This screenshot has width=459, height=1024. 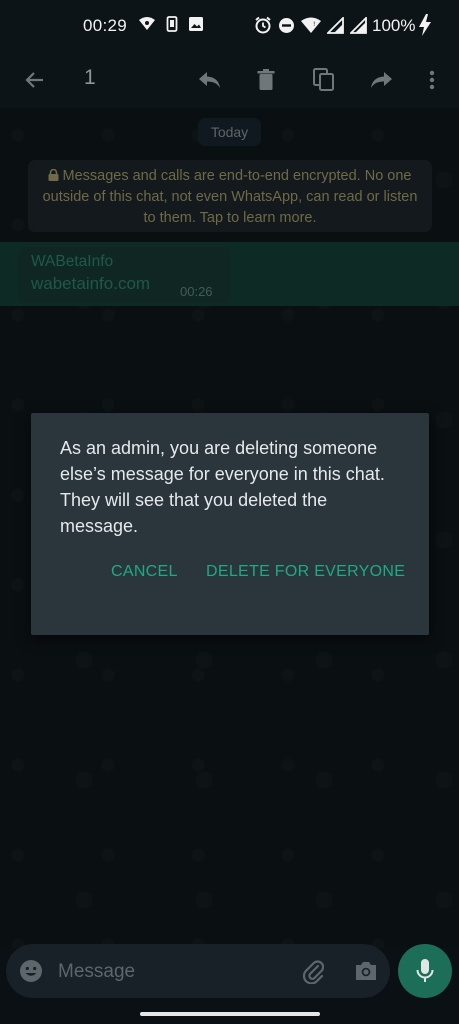 I want to click on image-icon, so click(x=196, y=24).